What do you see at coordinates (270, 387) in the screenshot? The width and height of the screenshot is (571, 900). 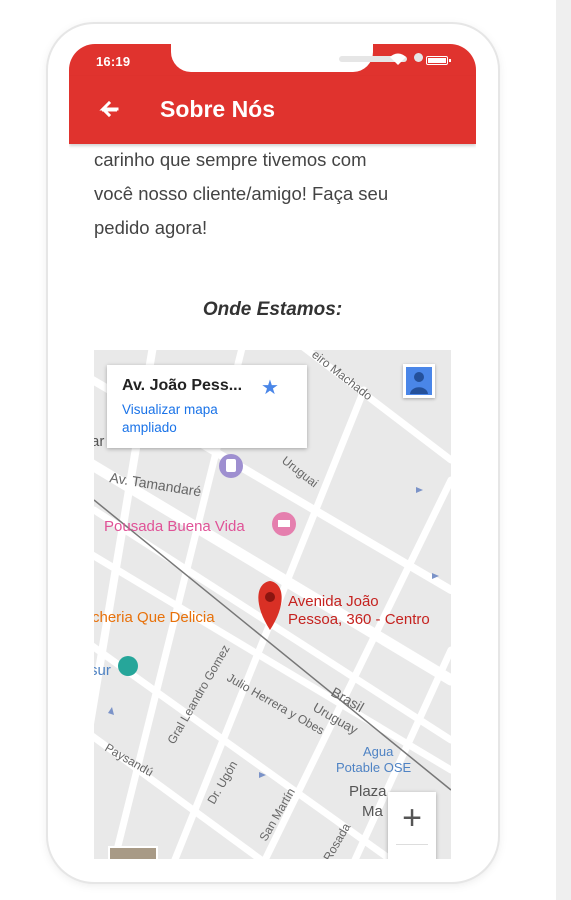 I see `star-icon: ★` at bounding box center [270, 387].